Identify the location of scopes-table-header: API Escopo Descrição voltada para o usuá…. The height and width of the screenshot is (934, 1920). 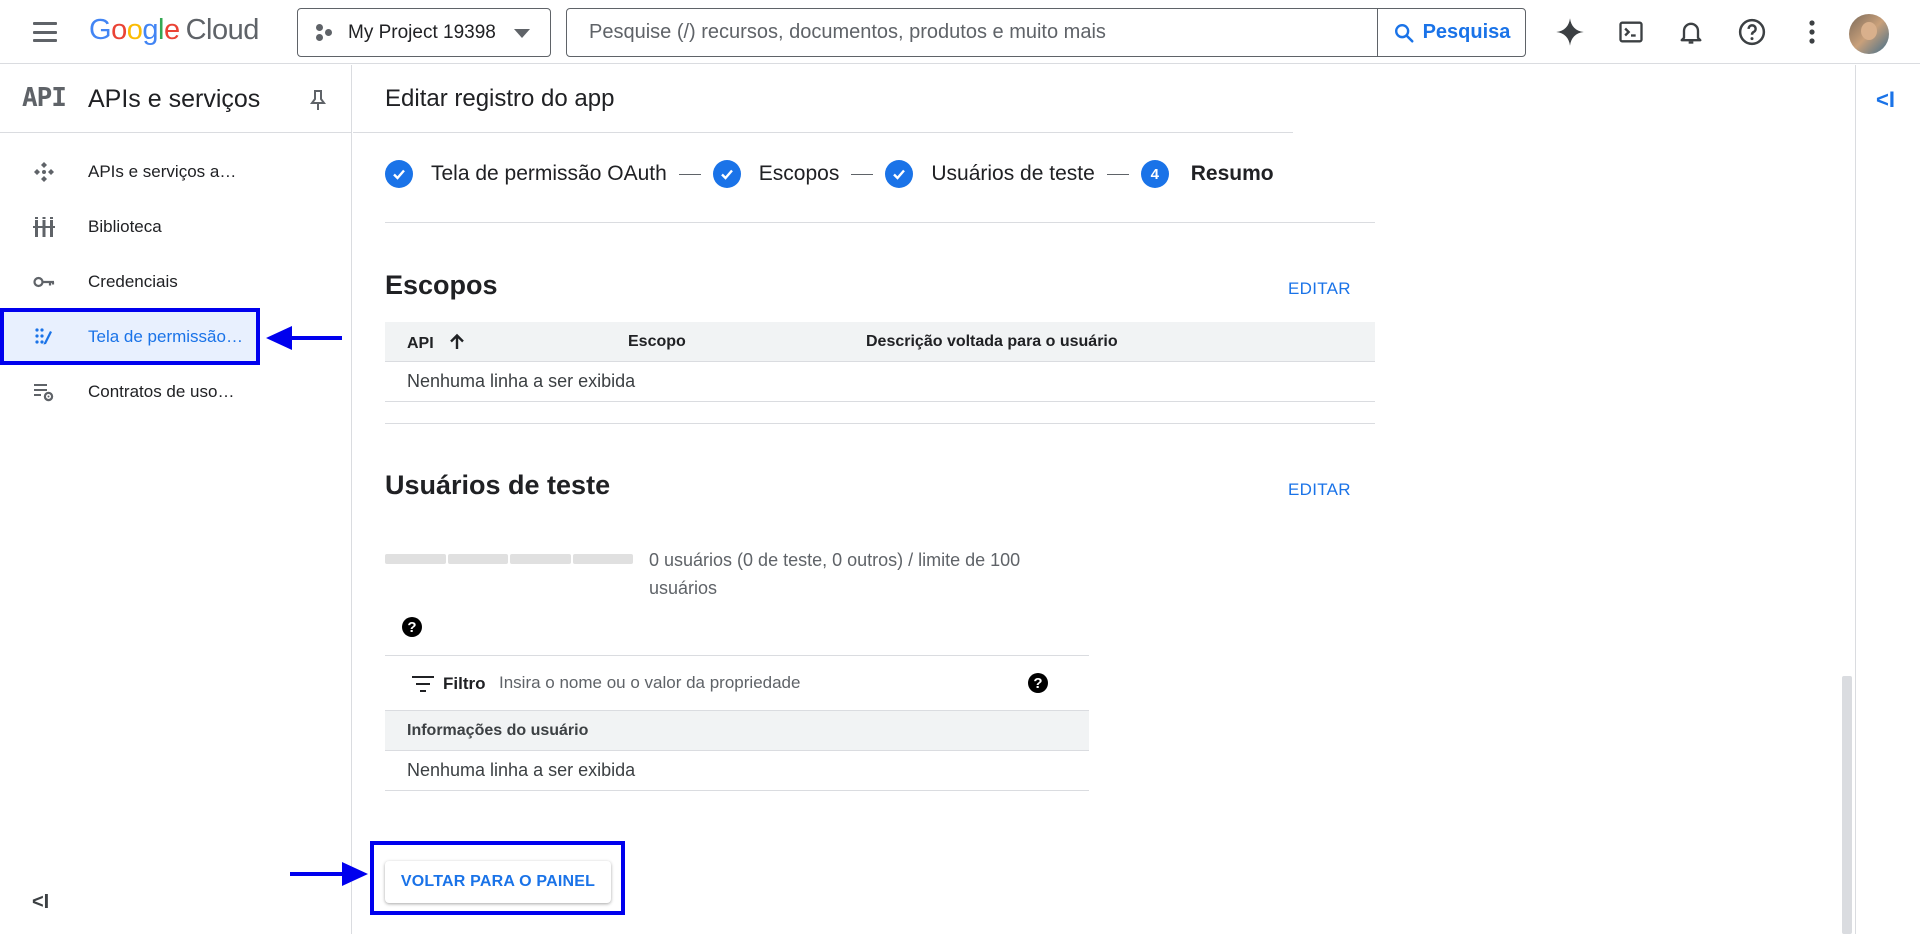
(880, 342).